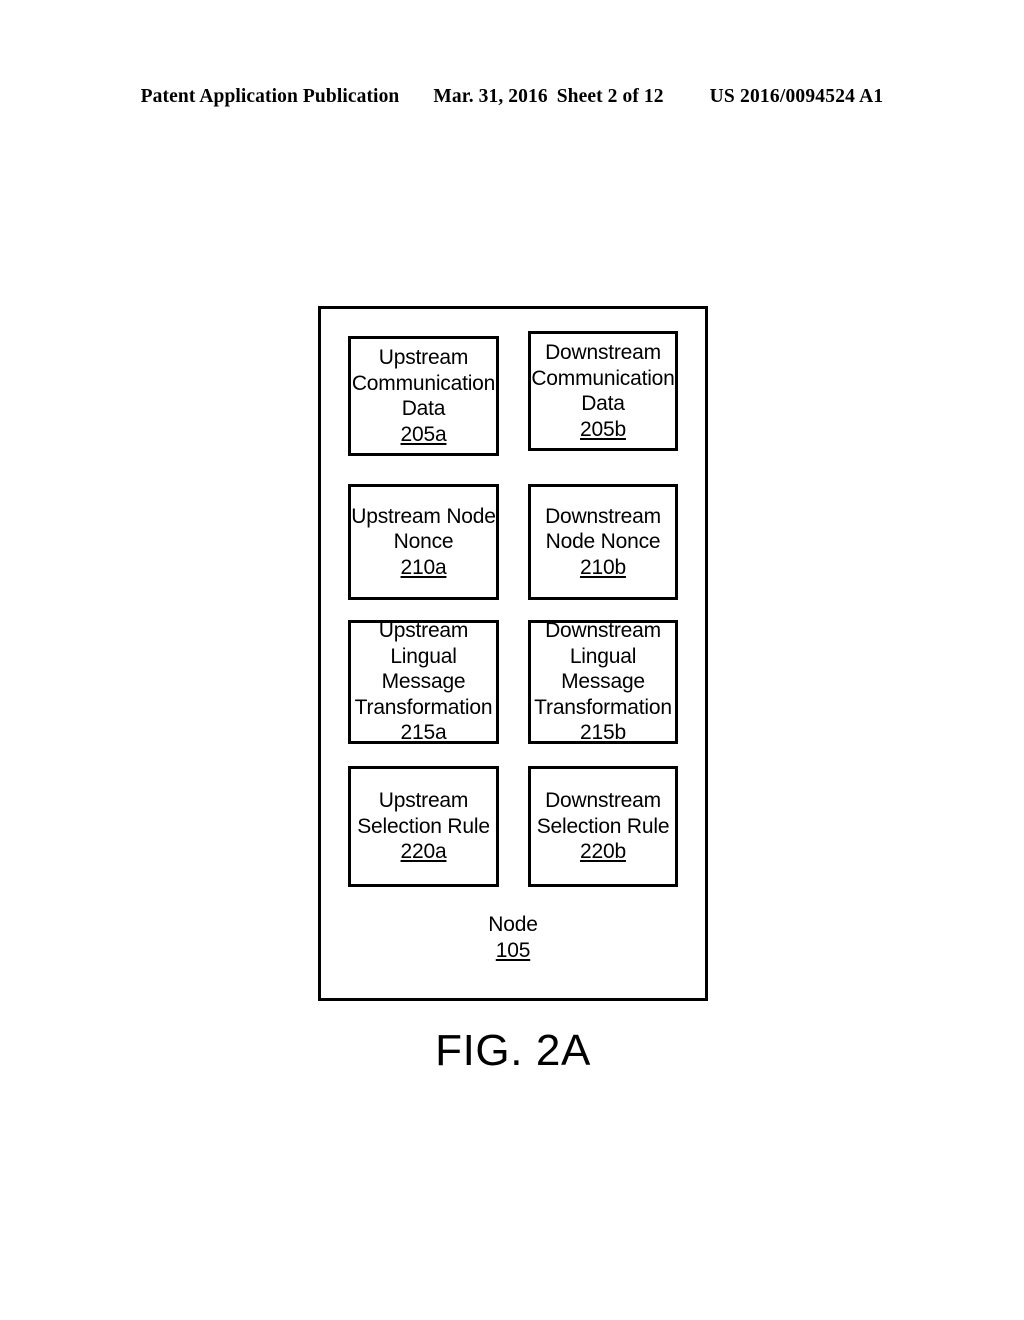 This screenshot has width=1024, height=1320. I want to click on figure-caption: FIG. 2A, so click(513, 1050).